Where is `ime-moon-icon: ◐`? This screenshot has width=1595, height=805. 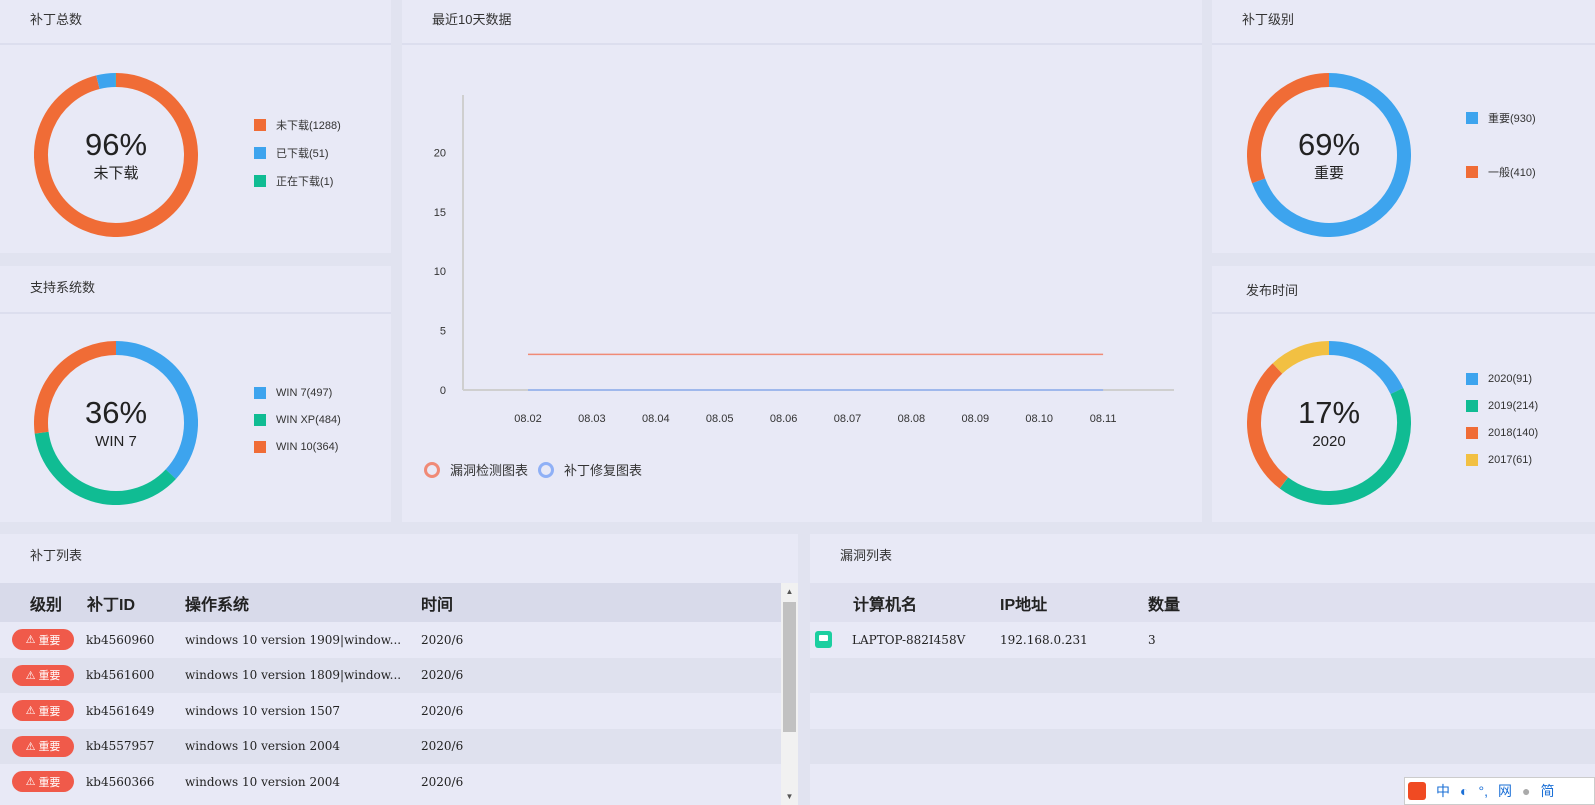
ime-moon-icon: ◐ is located at coordinates (1464, 791).